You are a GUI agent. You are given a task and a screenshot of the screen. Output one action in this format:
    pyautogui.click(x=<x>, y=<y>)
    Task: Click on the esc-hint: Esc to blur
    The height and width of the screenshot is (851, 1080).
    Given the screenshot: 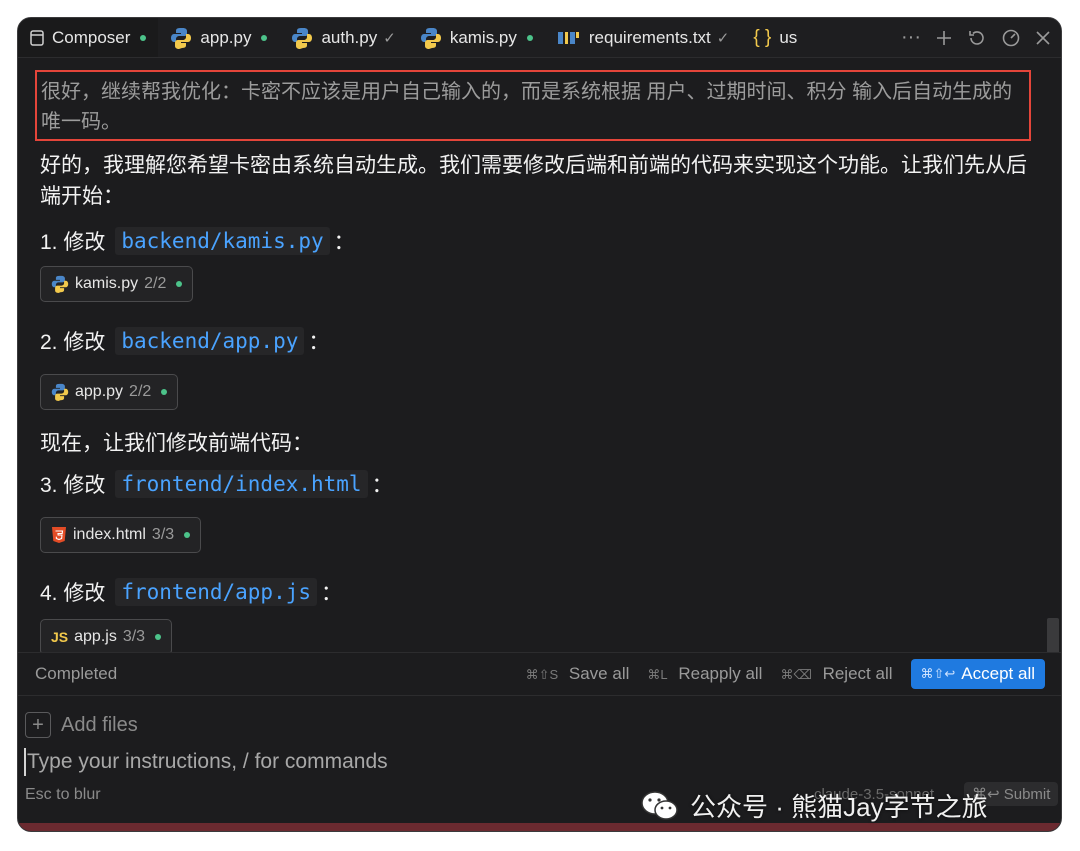 What is the action you would take?
    pyautogui.click(x=63, y=794)
    